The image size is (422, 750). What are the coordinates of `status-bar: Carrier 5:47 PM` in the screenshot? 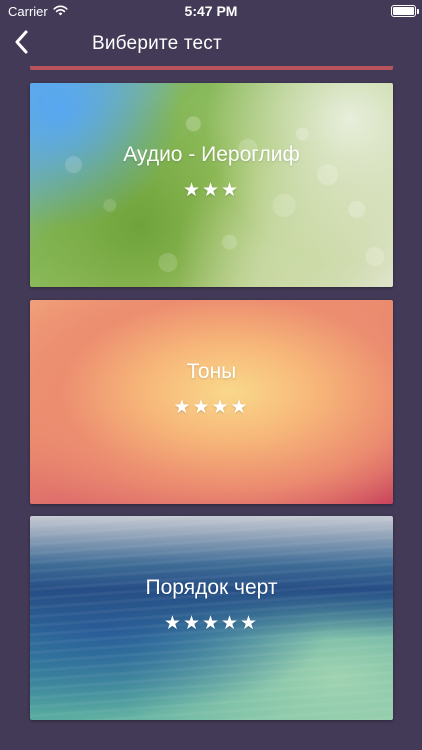 It's located at (211, 11).